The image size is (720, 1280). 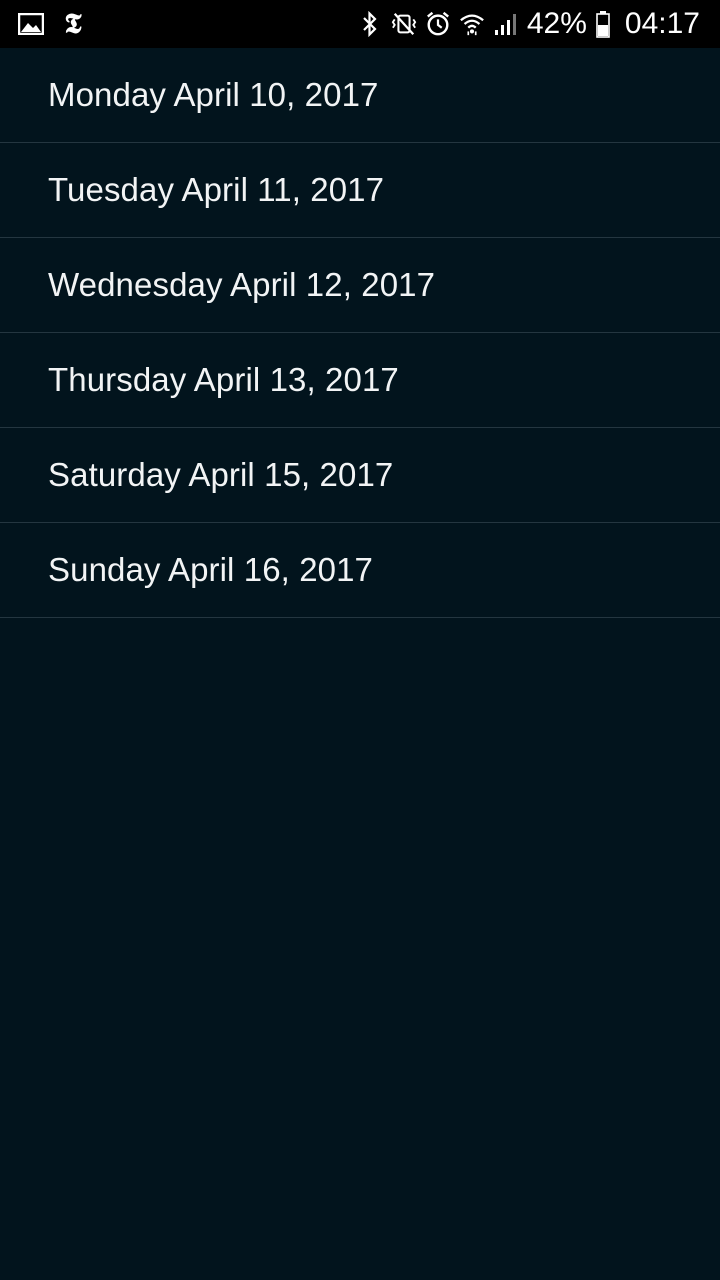 I want to click on gallery-icon, so click(x=31, y=24).